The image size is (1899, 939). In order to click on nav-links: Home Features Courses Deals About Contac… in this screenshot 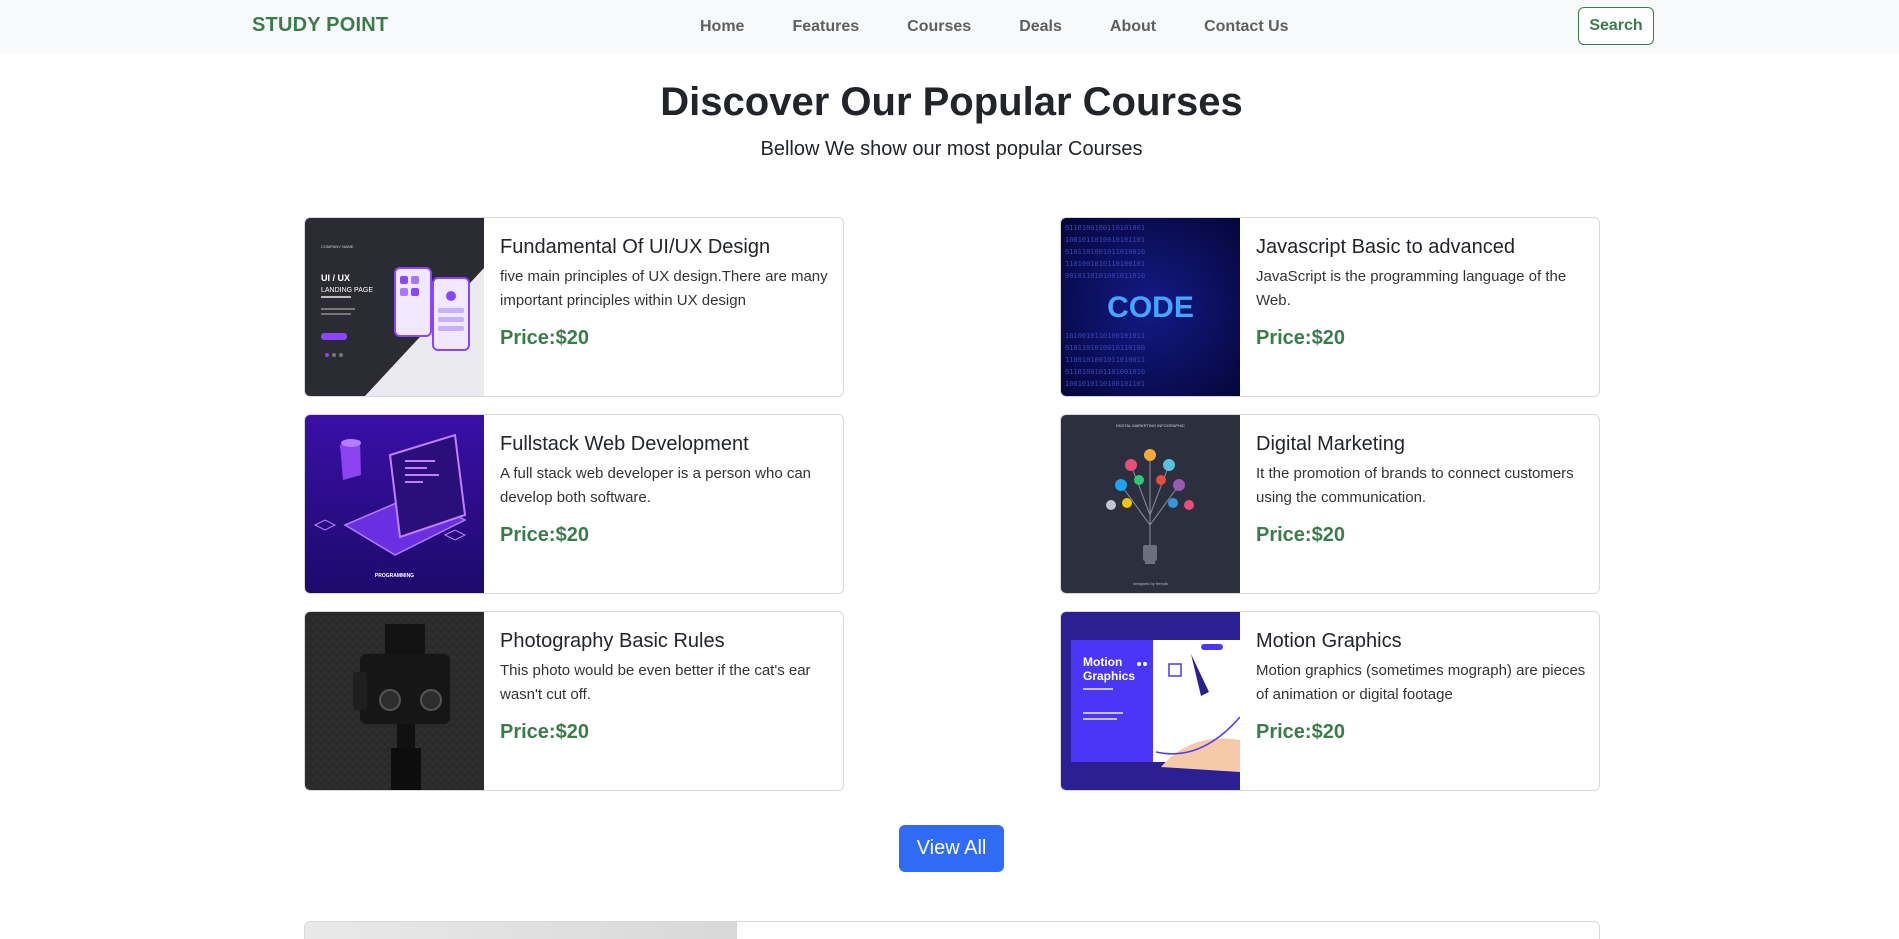, I will do `click(1018, 26)`.